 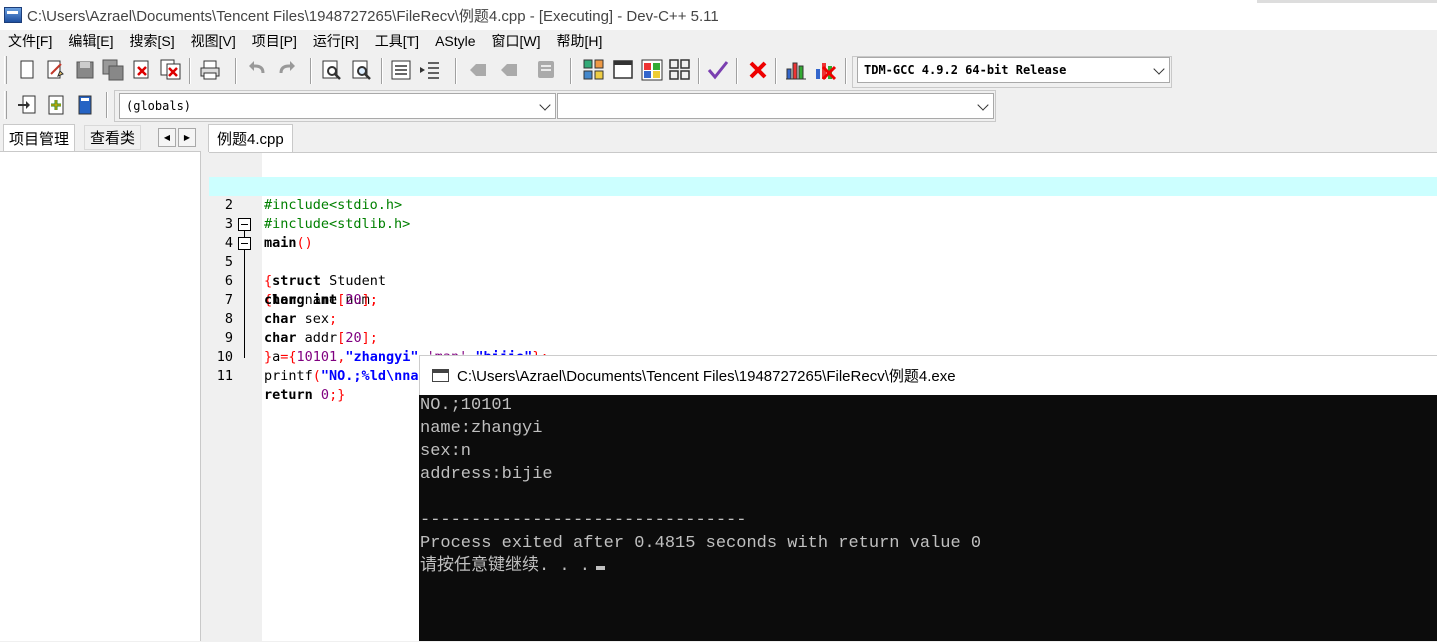 I want to click on code-line-highlighted: 2 #include<stdlib.h>, so click(x=823, y=204).